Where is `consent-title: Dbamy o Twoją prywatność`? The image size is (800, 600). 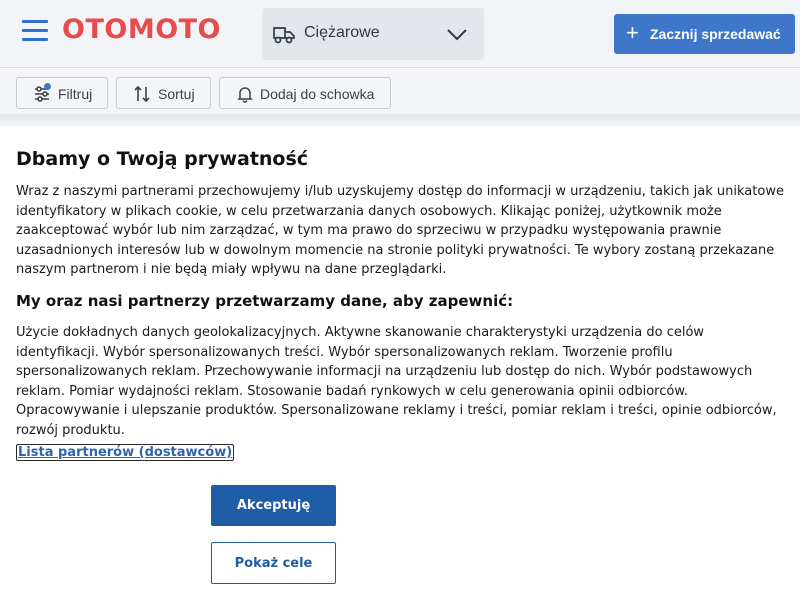
consent-title: Dbamy o Twoją prywatność is located at coordinates (162, 159).